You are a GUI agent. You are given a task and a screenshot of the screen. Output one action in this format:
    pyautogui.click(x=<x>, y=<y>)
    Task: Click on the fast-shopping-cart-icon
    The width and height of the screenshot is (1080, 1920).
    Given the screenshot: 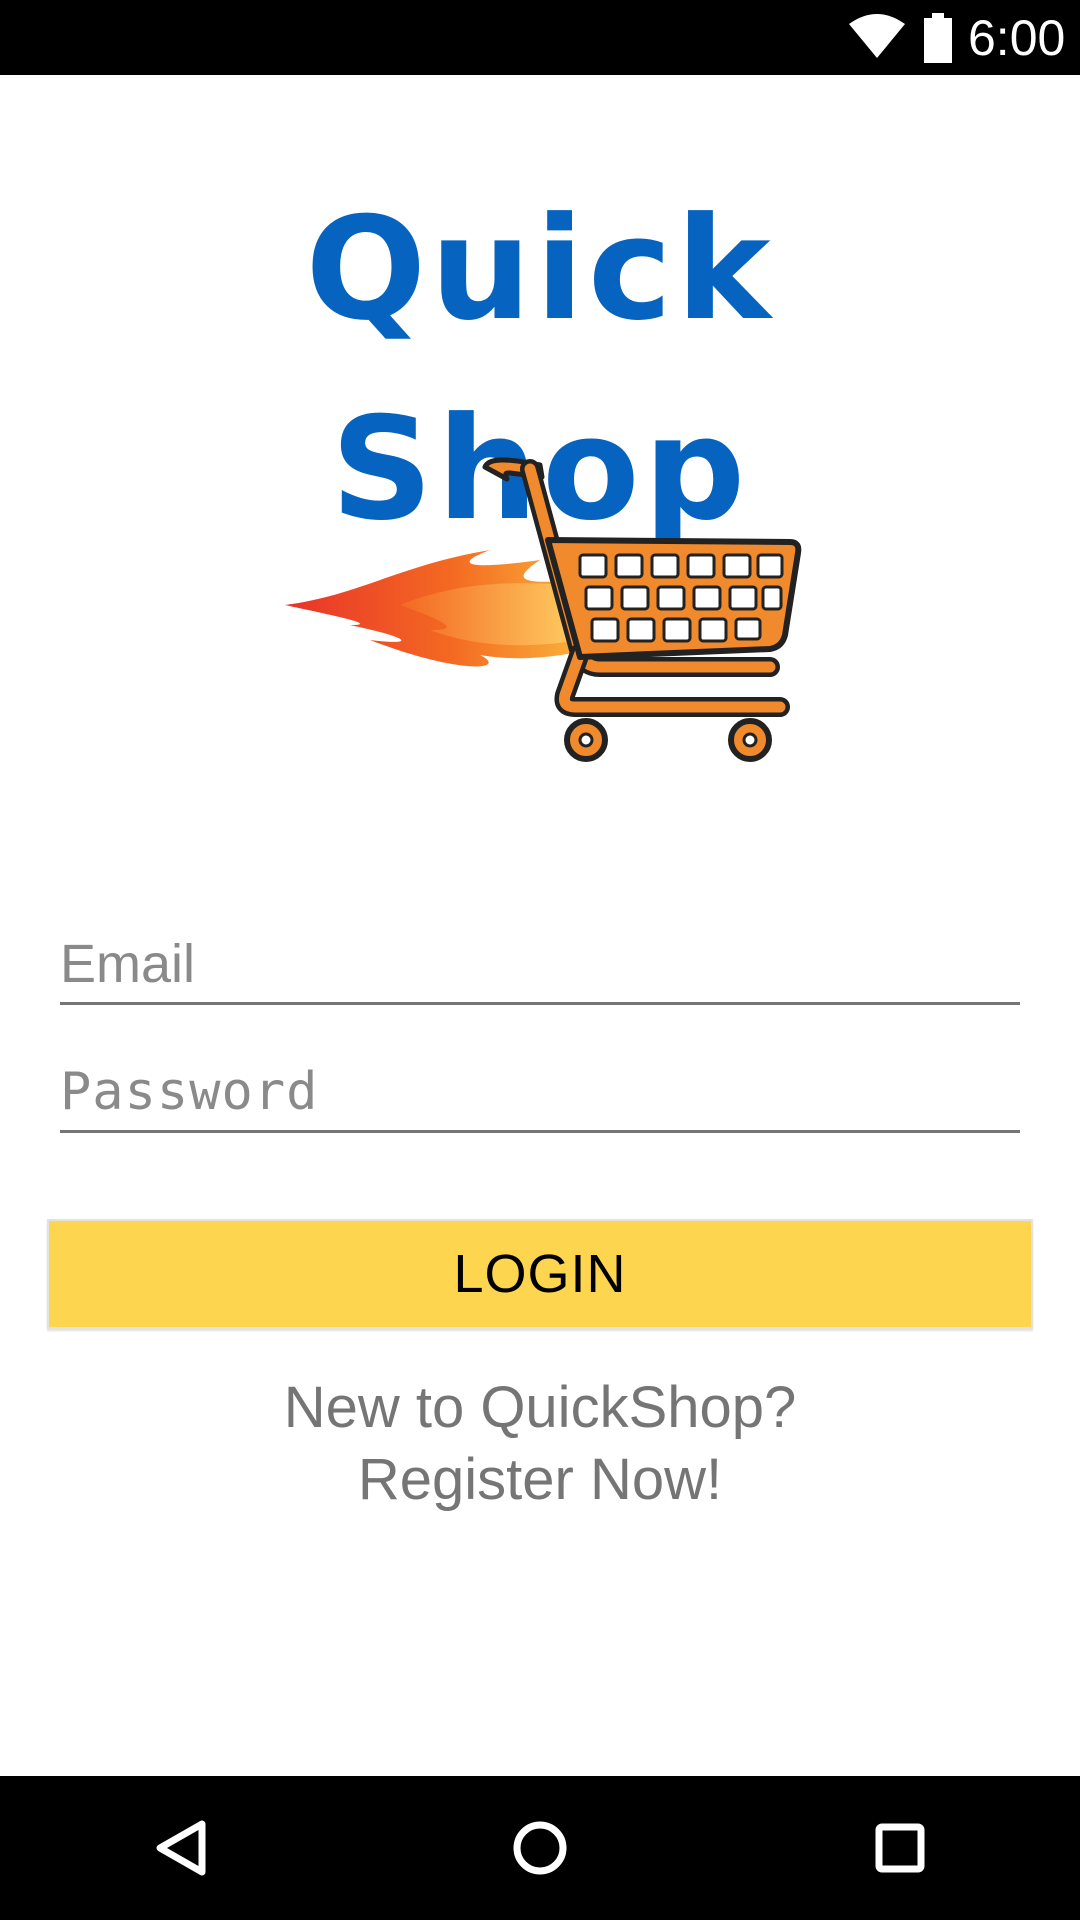 What is the action you would take?
    pyautogui.click(x=543, y=609)
    